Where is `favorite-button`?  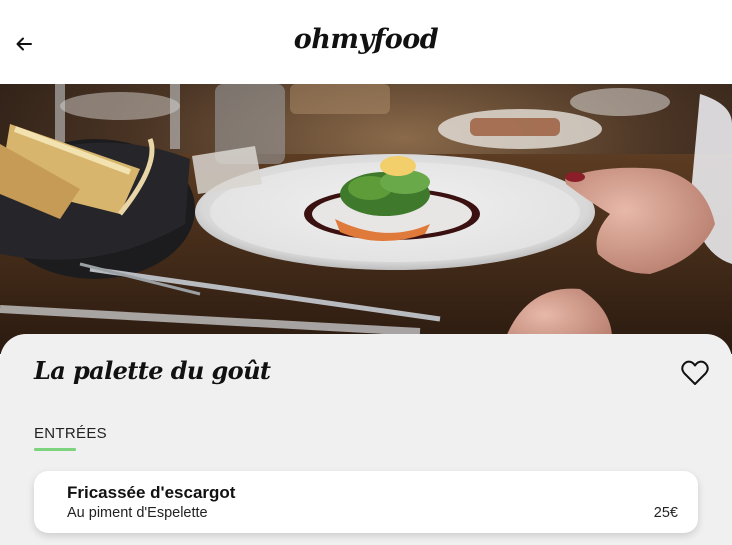
favorite-button is located at coordinates (695, 373).